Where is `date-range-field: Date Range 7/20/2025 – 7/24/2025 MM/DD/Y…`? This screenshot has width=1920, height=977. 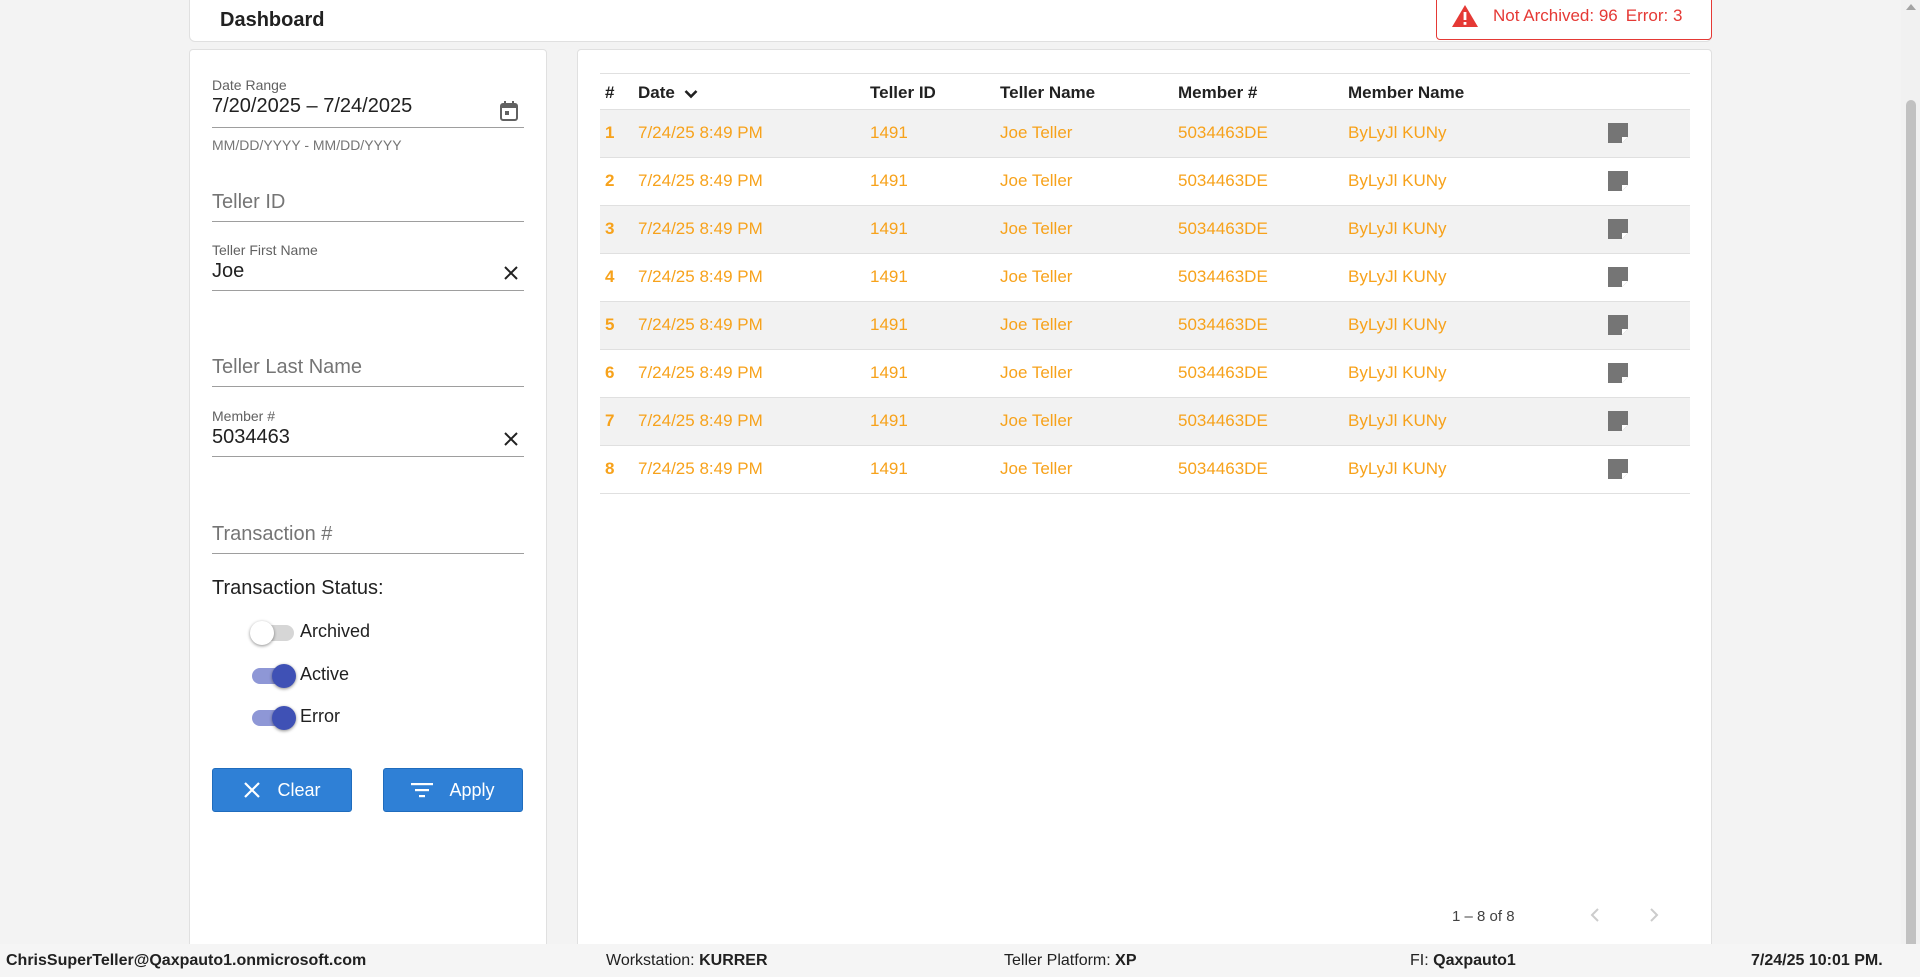
date-range-field: Date Range 7/20/2025 – 7/24/2025 MM/DD/Y… is located at coordinates (368, 127).